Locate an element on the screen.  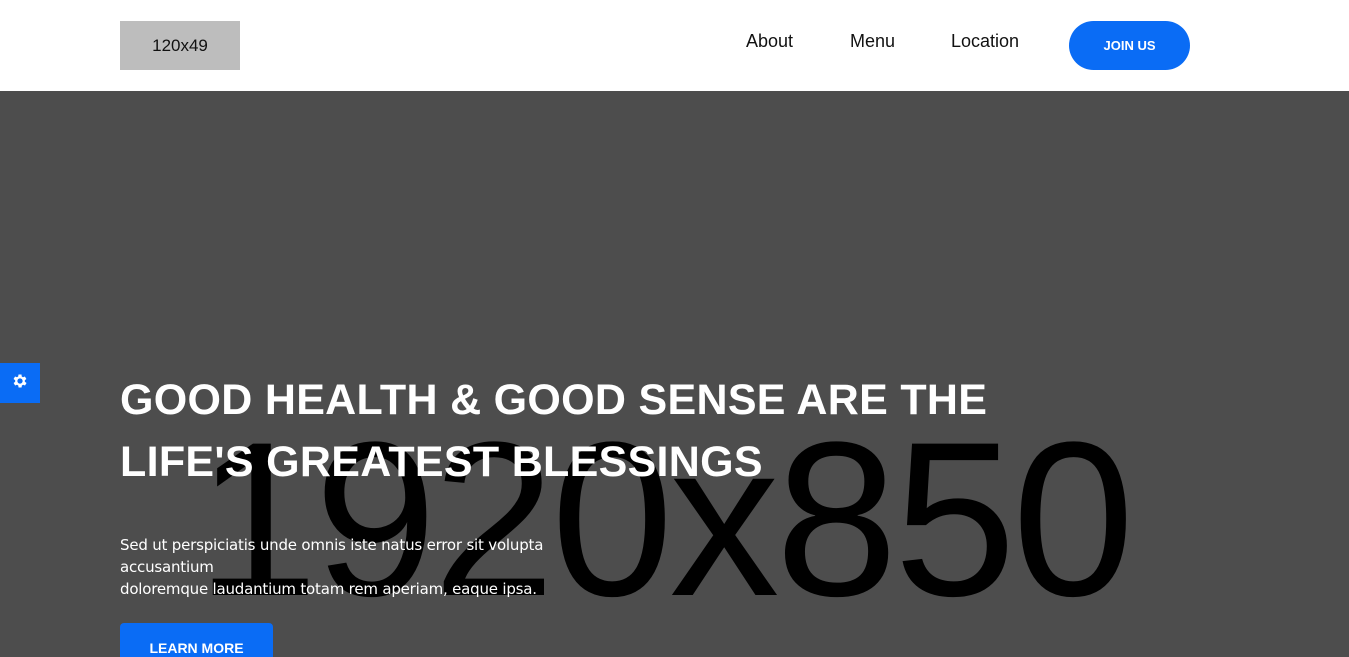
gear-icon is located at coordinates (20, 383).